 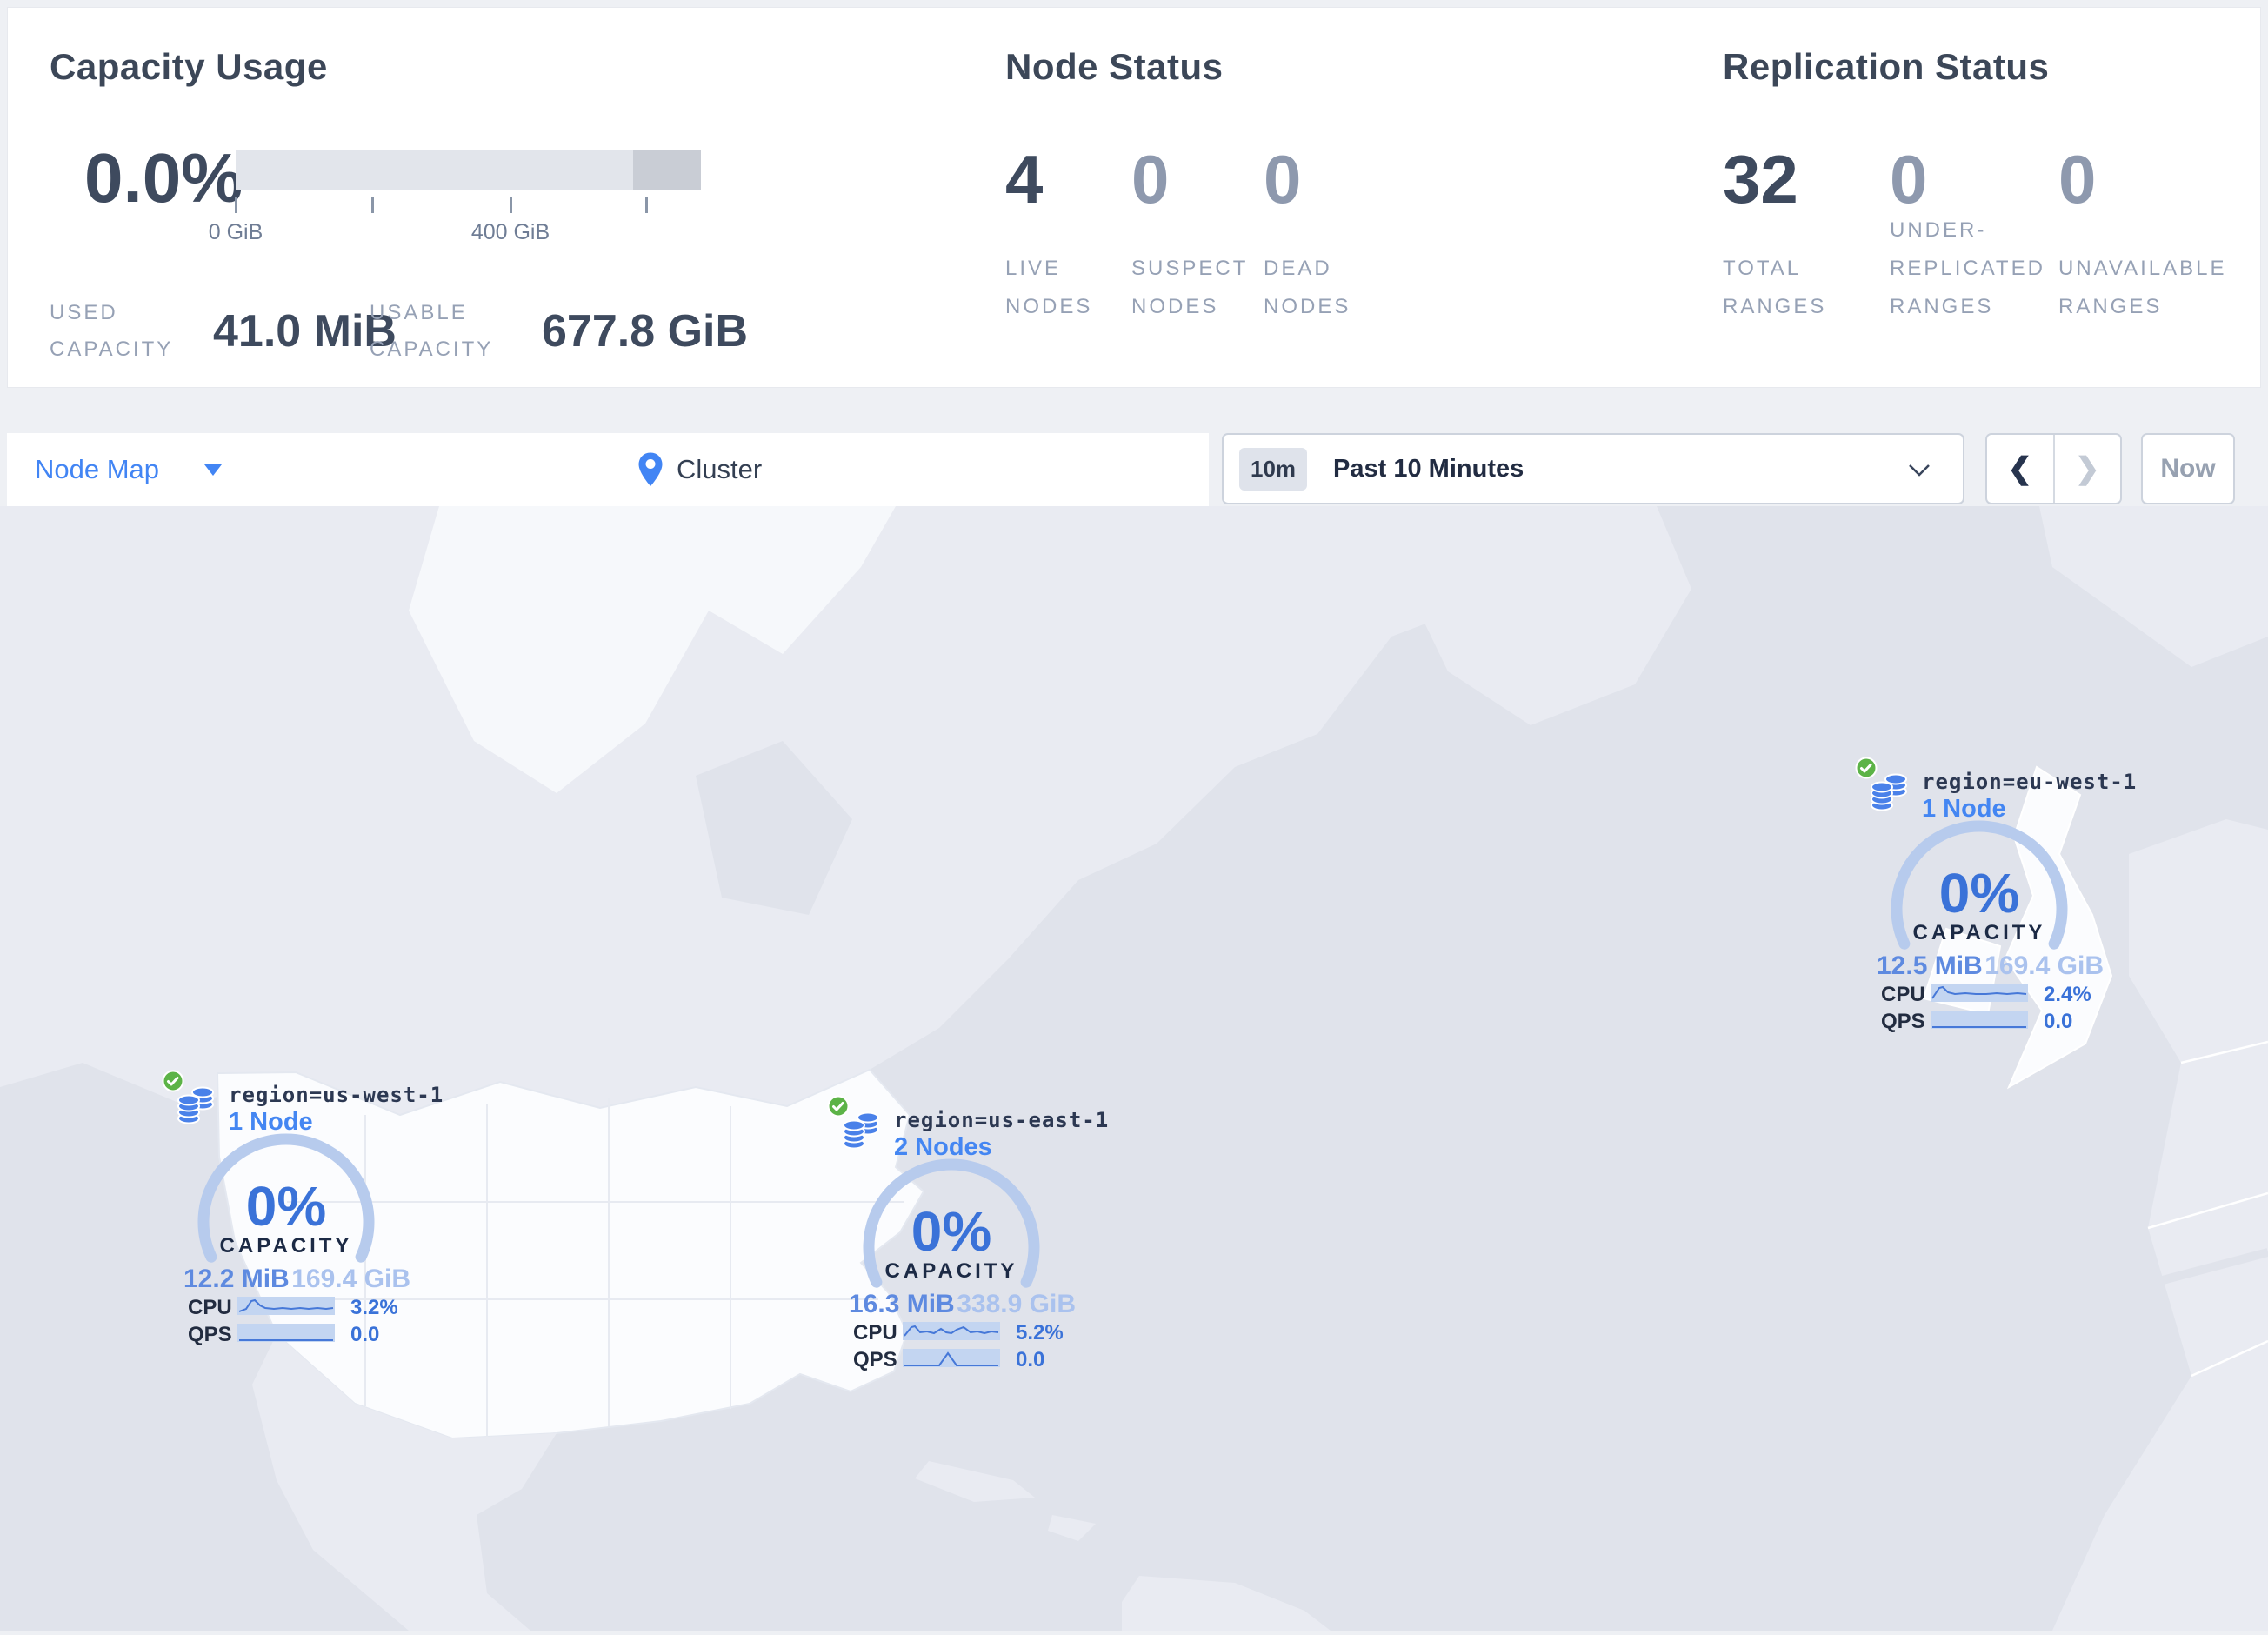 What do you see at coordinates (236, 1279) in the screenshot?
I see `used-capacity: 12.2 MiB` at bounding box center [236, 1279].